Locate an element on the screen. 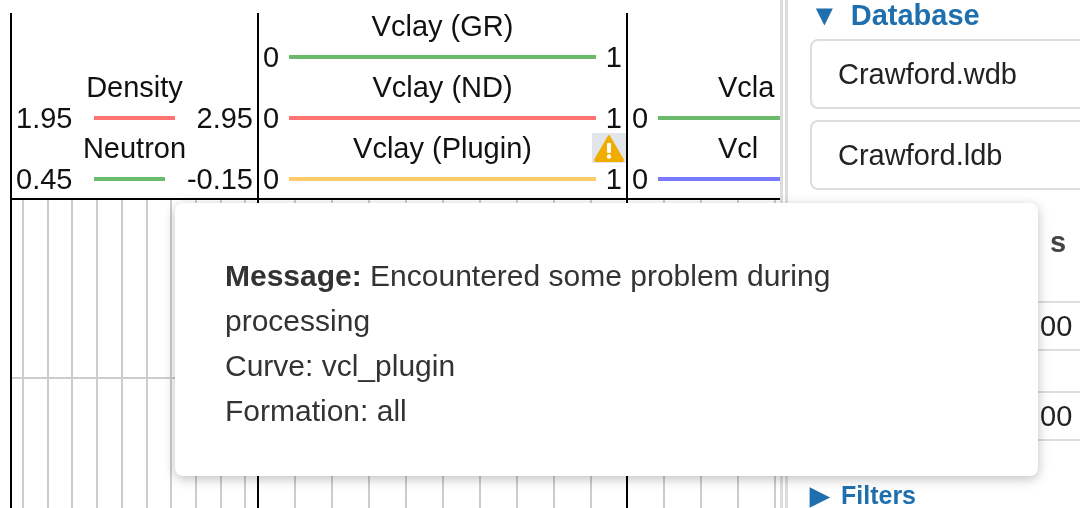 The height and width of the screenshot is (508, 1080). section-header: ▼ Database is located at coordinates (895, 16).